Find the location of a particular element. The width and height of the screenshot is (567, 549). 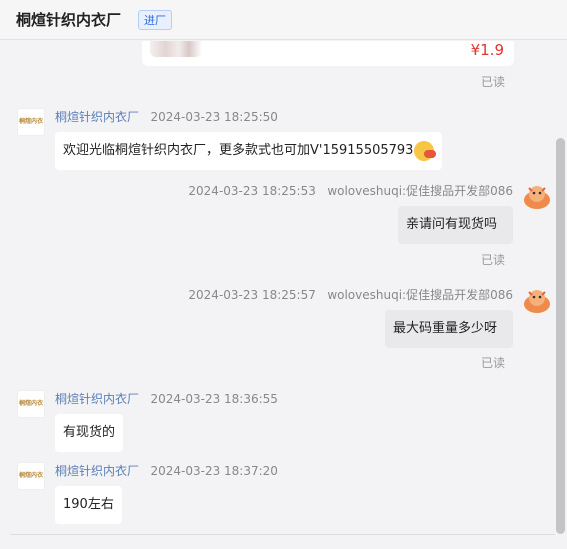

message-text: 亲请问有现货吗 is located at coordinates (452, 224).